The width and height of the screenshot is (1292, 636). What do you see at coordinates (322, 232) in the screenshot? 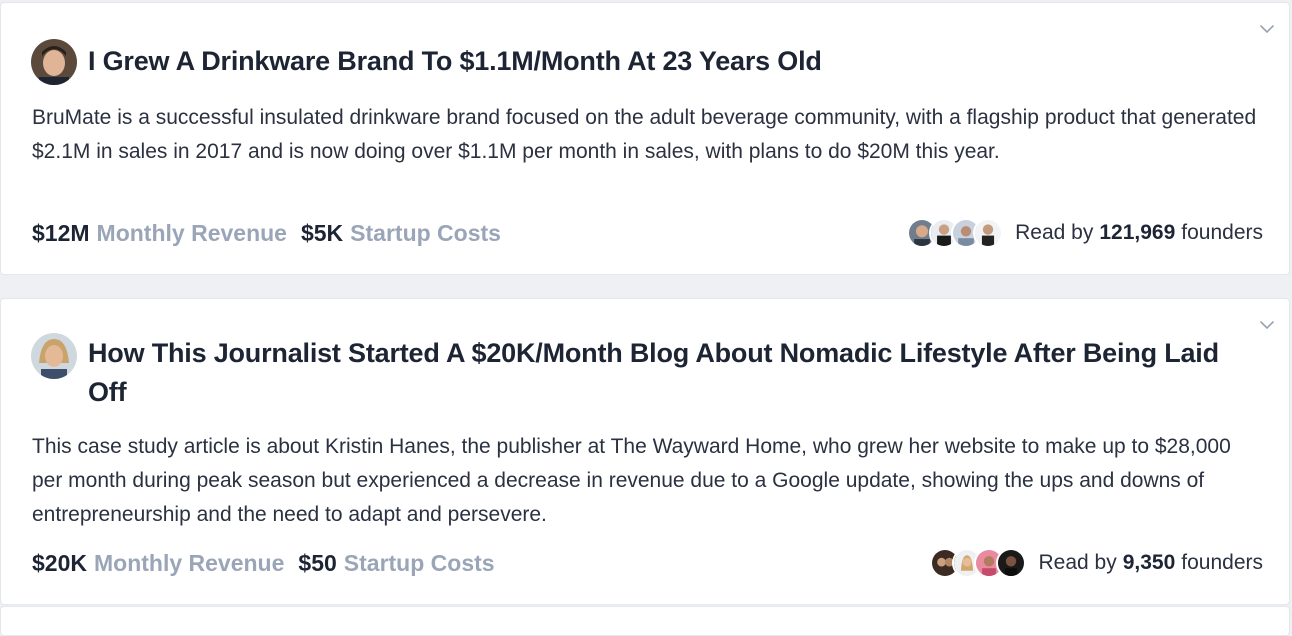
I see `startup-costs-value: $5K` at bounding box center [322, 232].